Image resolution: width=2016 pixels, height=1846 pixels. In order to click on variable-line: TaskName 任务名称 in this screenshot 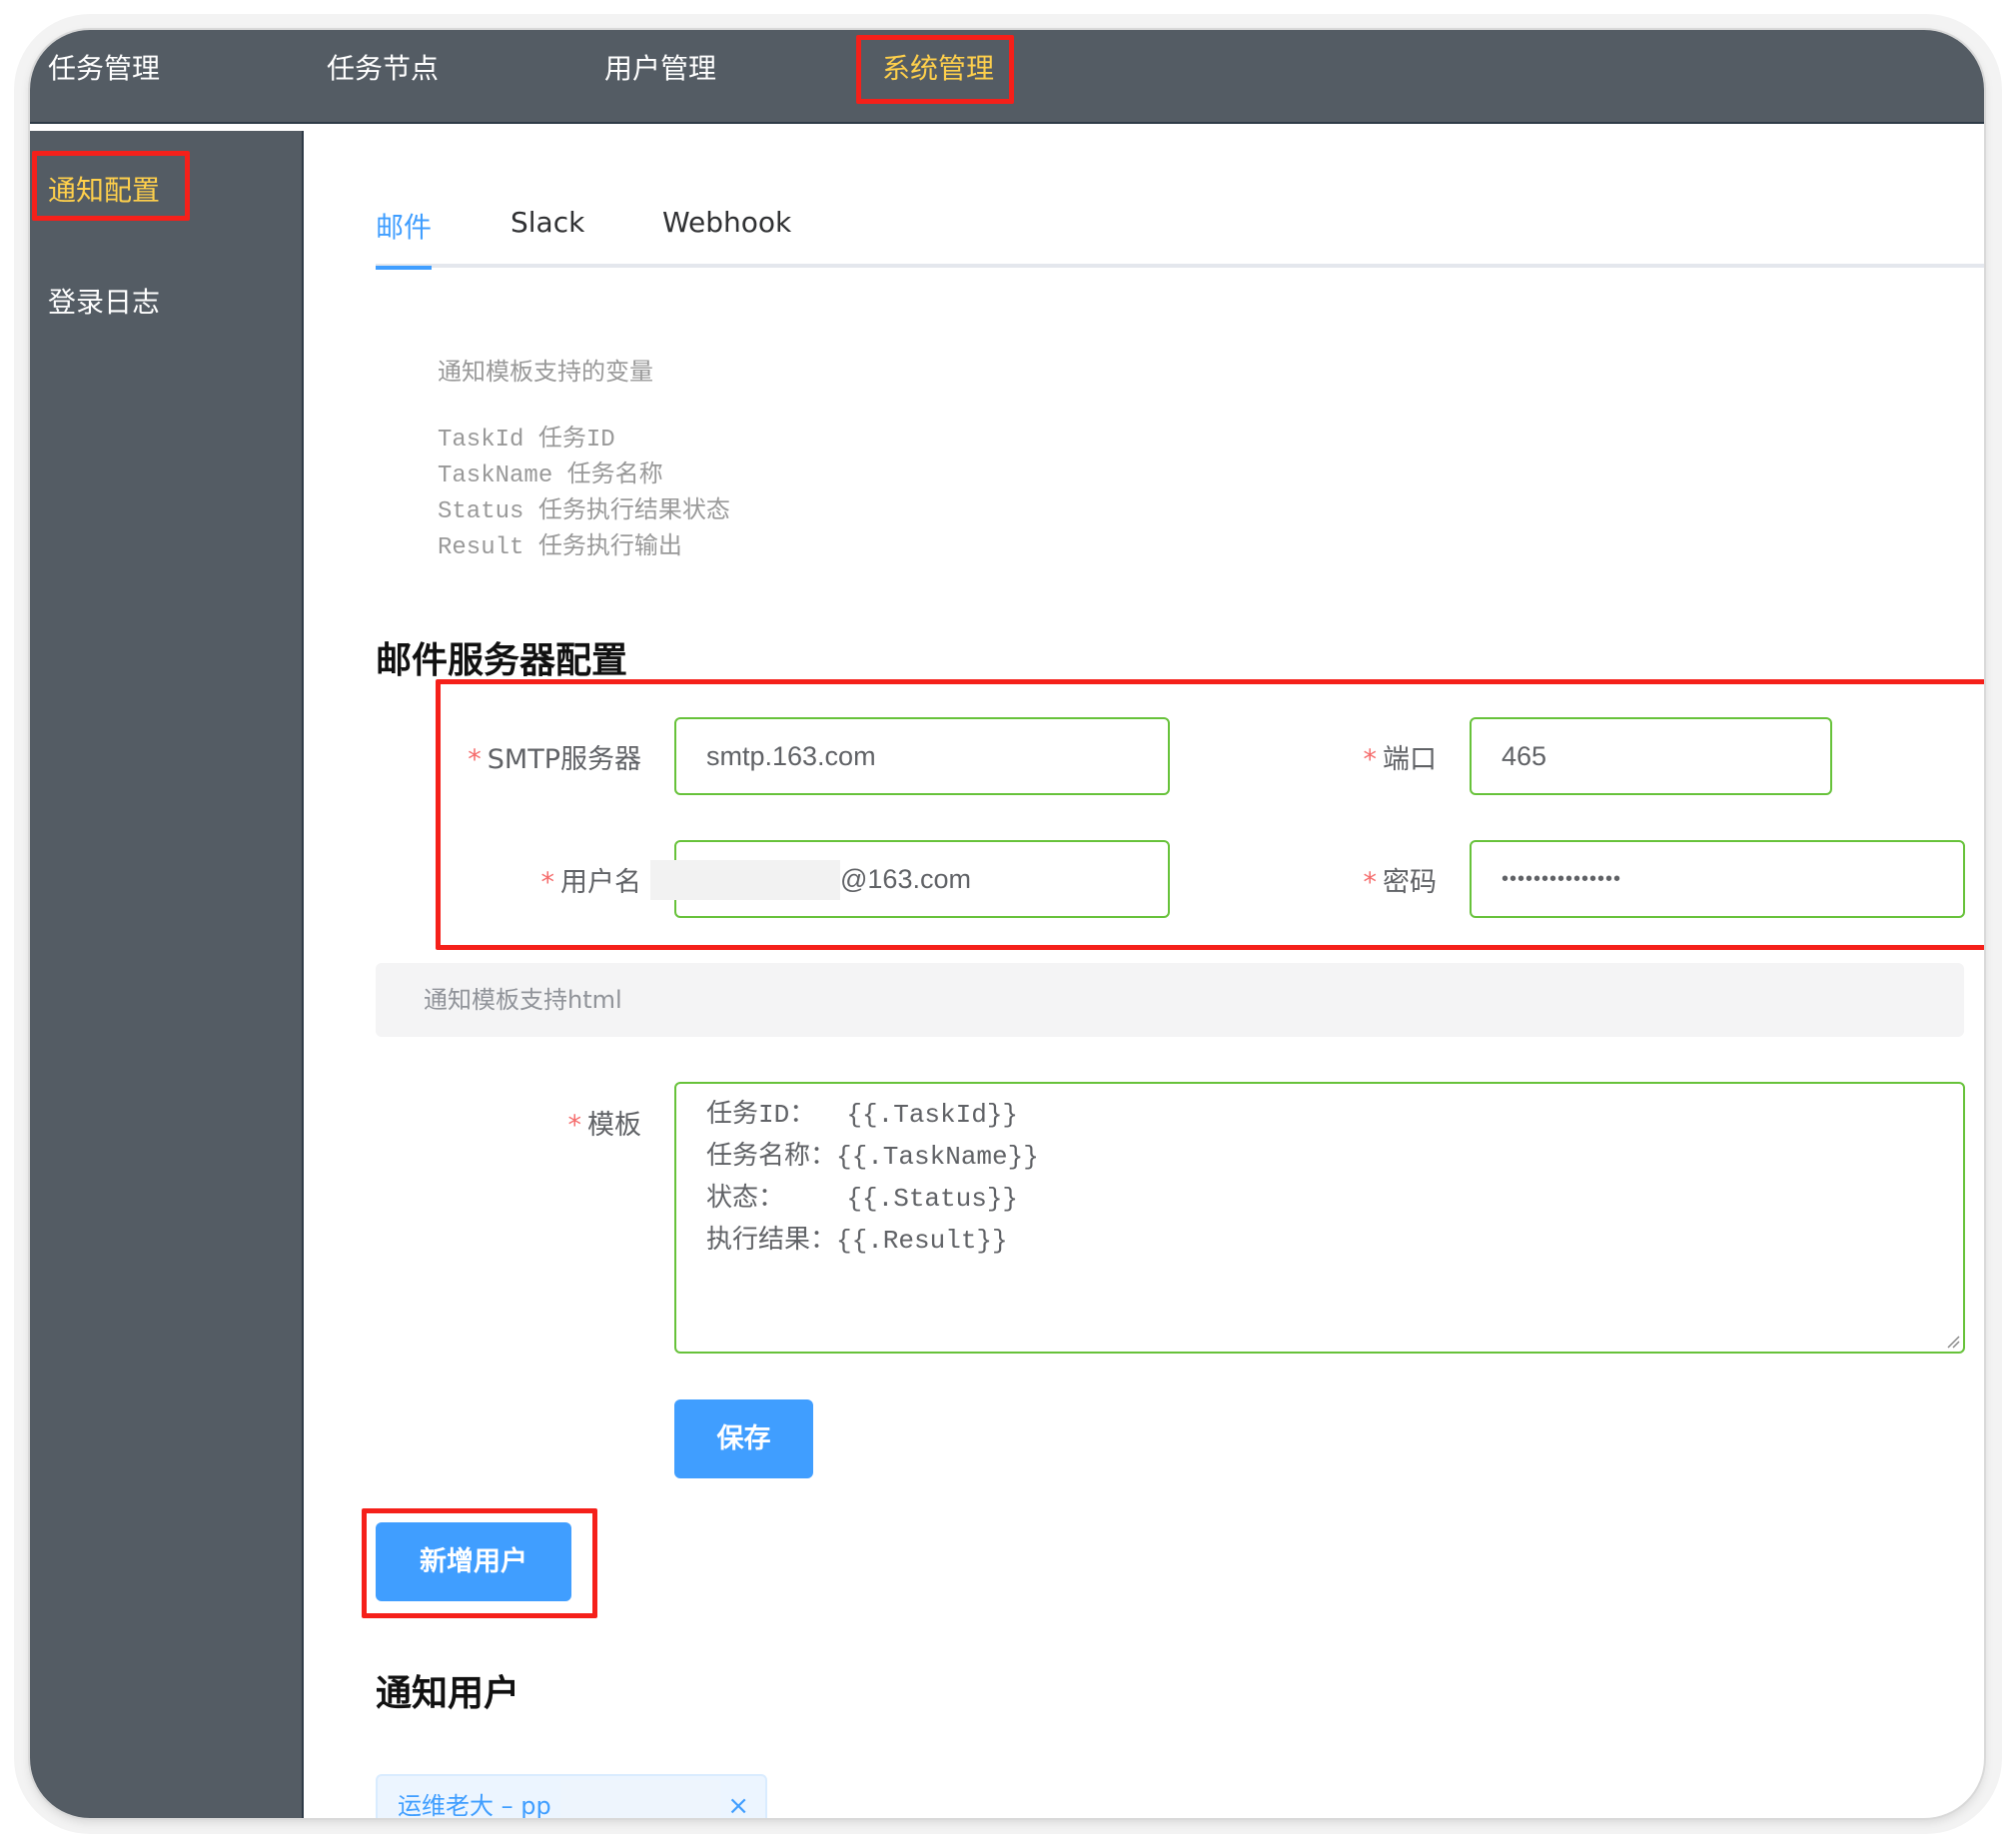, I will do `click(550, 475)`.